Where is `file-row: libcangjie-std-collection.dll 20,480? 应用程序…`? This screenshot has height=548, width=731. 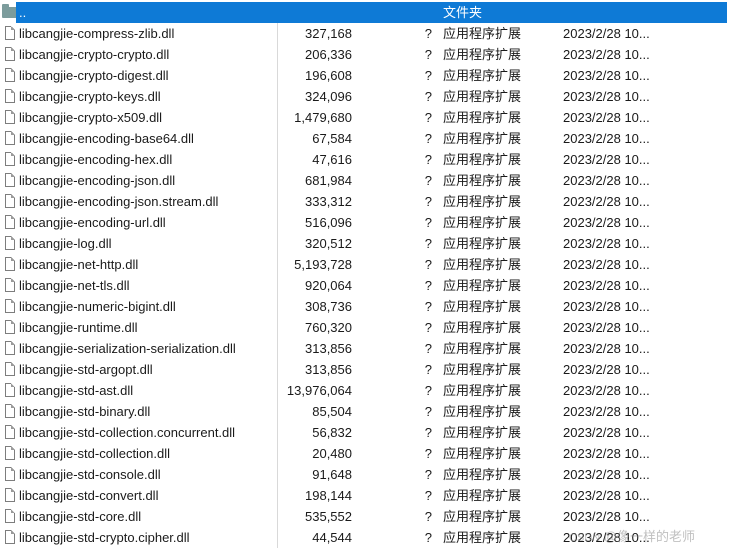
file-row: libcangjie-std-collection.dll 20,480? 应用程序… is located at coordinates (365, 453).